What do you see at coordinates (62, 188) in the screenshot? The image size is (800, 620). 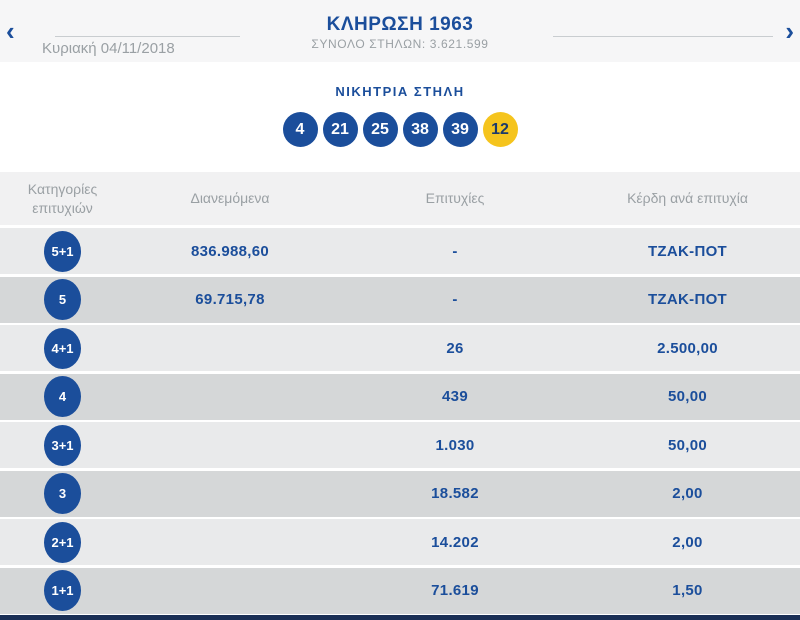 I see `column-header-categories-line1: Κατηγορίες` at bounding box center [62, 188].